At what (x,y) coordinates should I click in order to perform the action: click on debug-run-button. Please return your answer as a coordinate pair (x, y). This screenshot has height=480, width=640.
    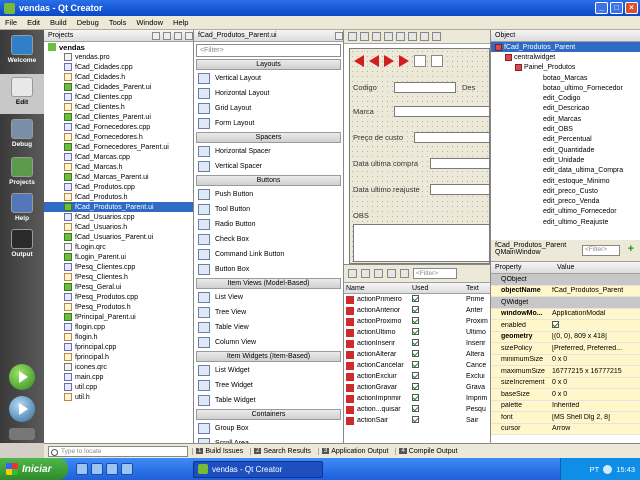
    Looking at the image, I should click on (22, 409).